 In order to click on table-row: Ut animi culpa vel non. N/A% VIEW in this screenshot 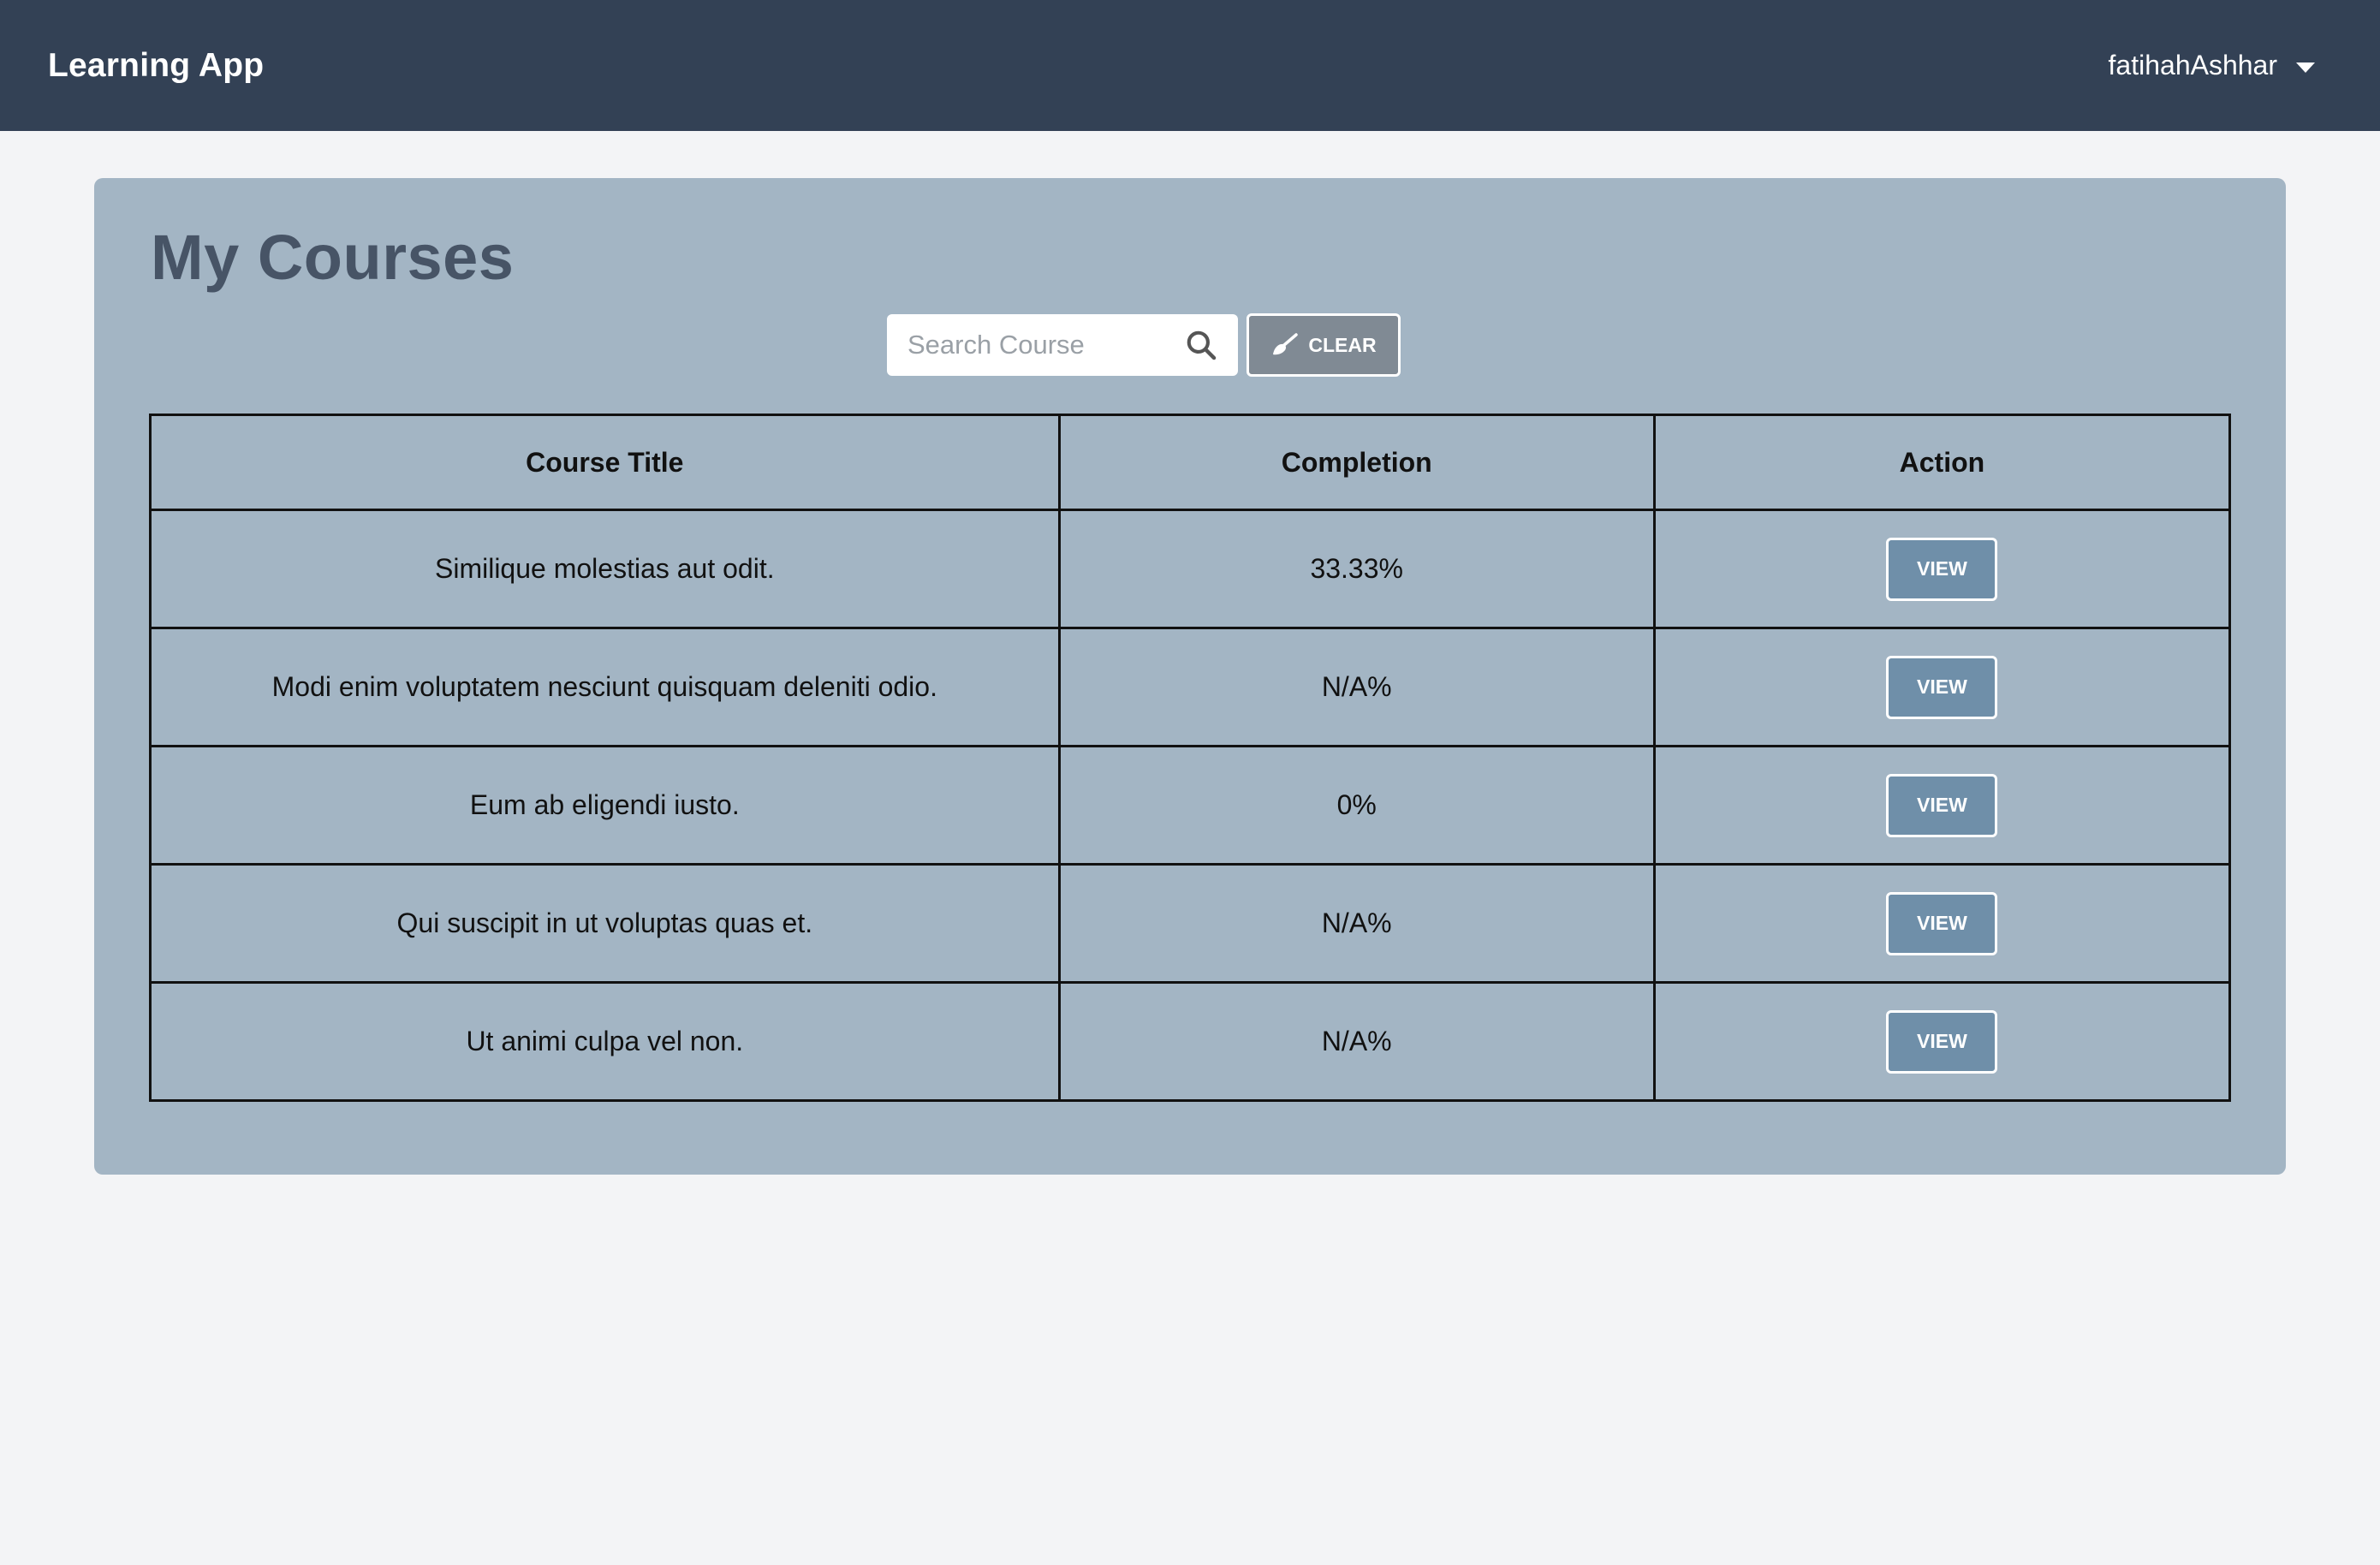, I will do `click(1190, 1041)`.